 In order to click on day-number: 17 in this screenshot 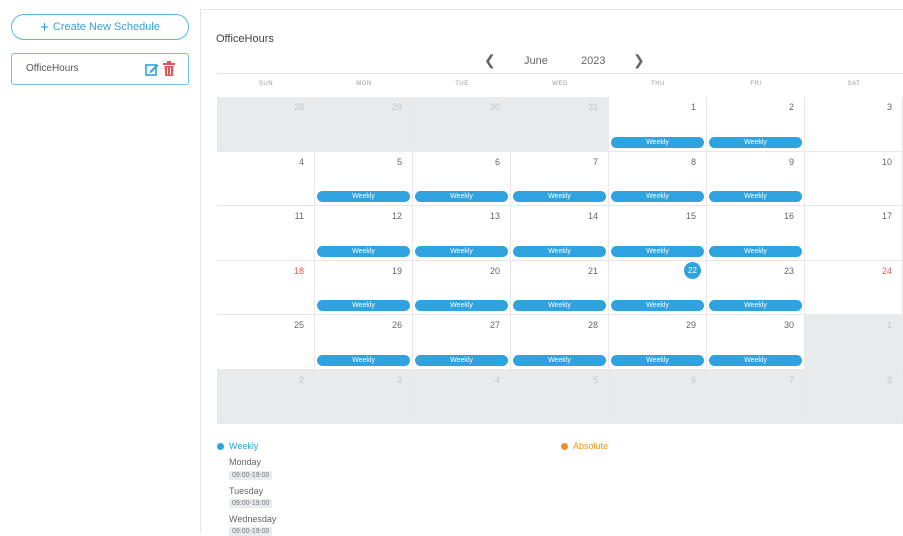, I will do `click(886, 216)`.